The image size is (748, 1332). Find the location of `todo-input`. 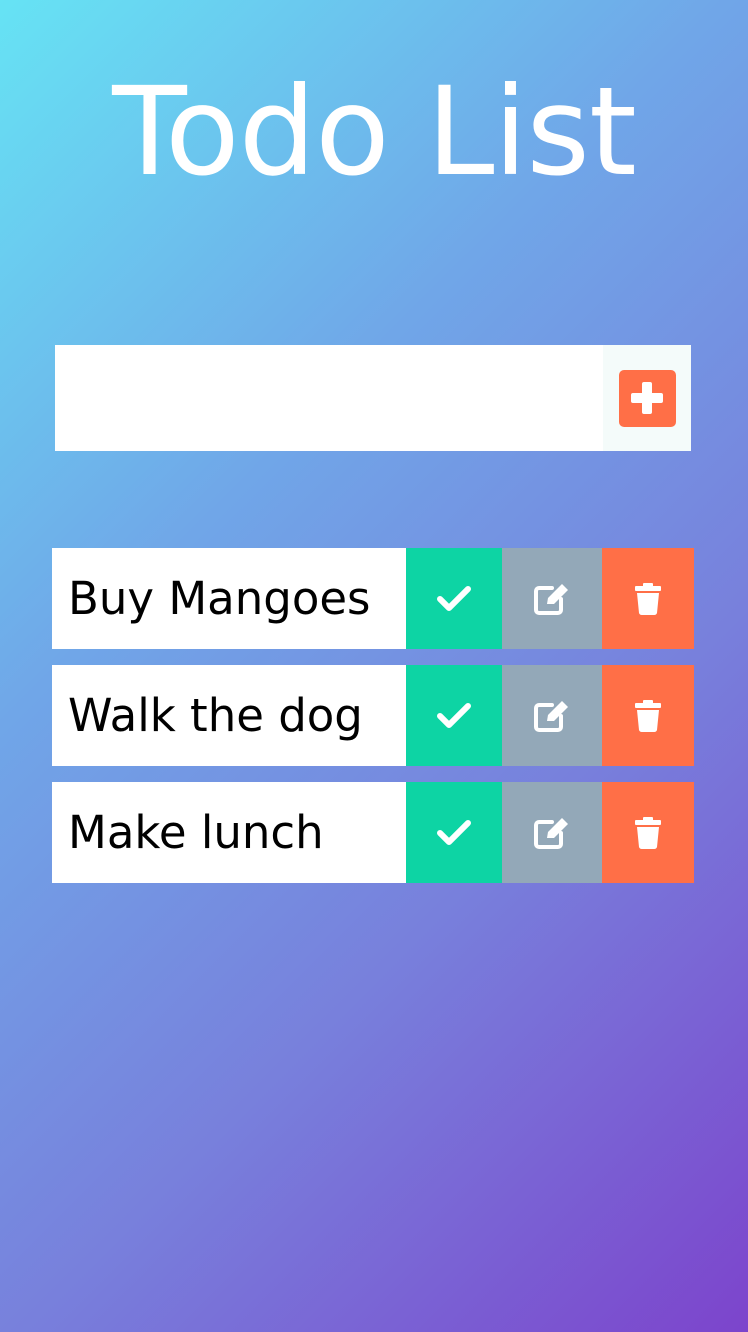

todo-input is located at coordinates (329, 398).